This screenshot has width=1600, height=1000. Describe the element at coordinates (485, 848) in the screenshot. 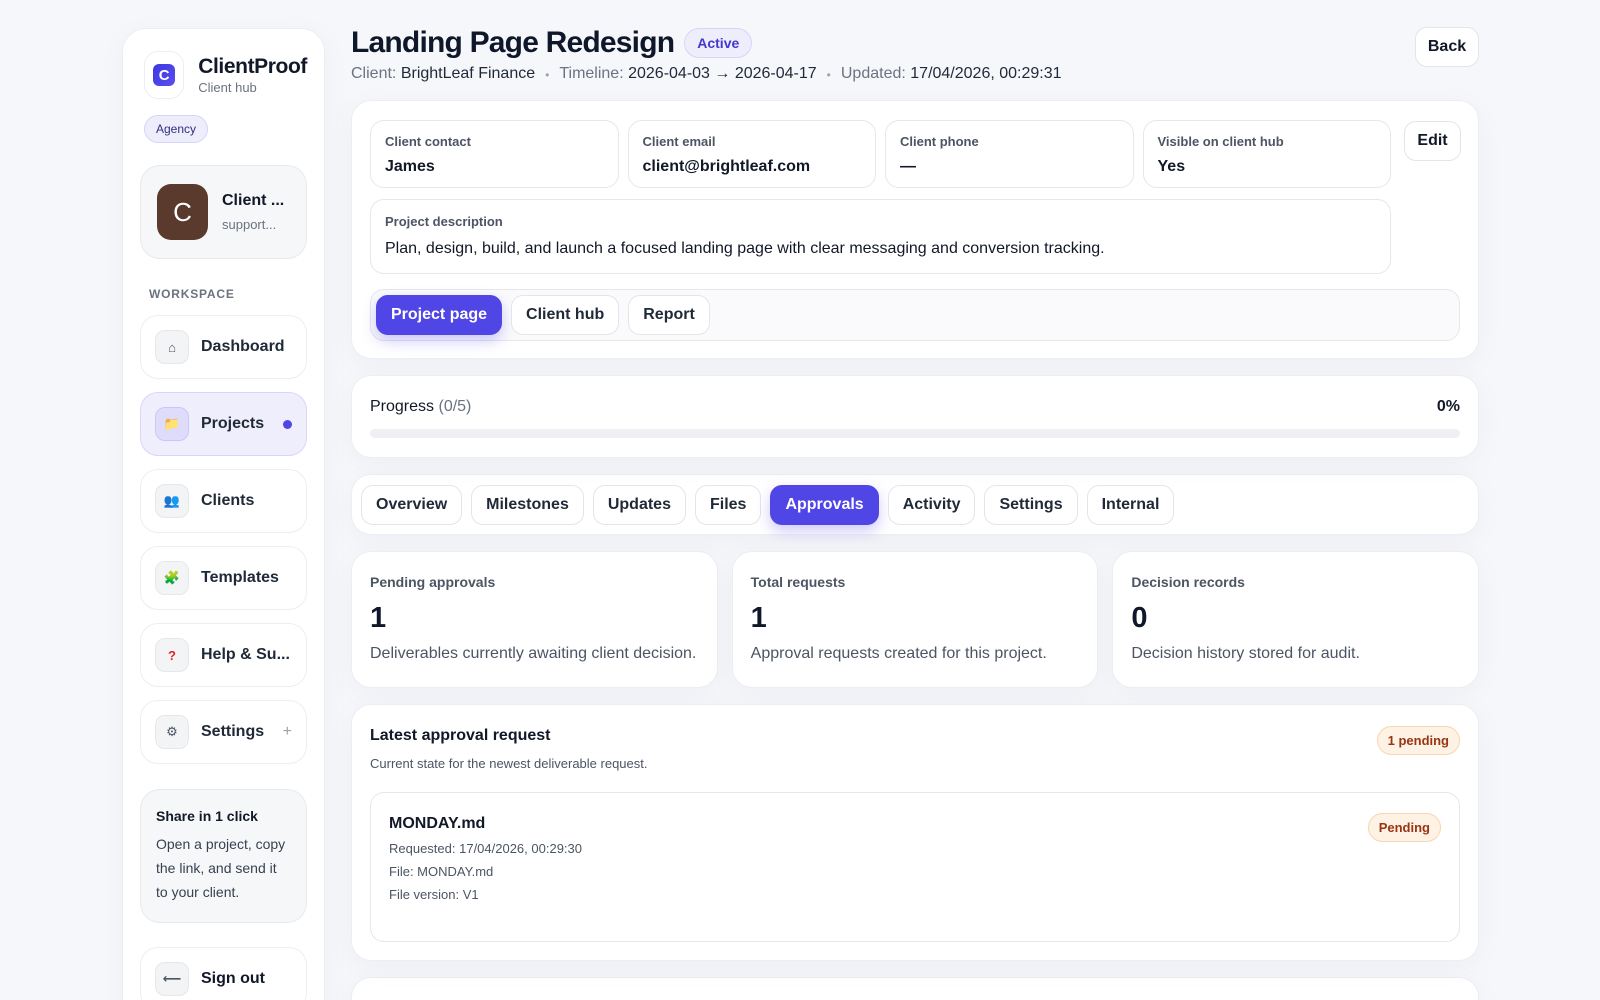

I see `request-requested-at: Requested: 17/04/2026, 00:29:30` at that location.